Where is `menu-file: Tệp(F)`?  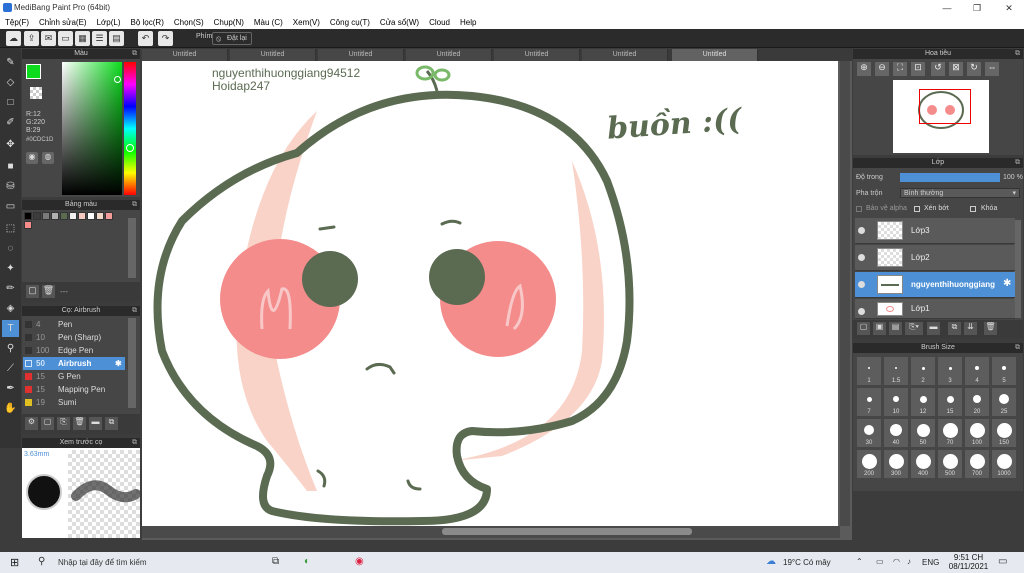 menu-file: Tệp(F) is located at coordinates (17, 21).